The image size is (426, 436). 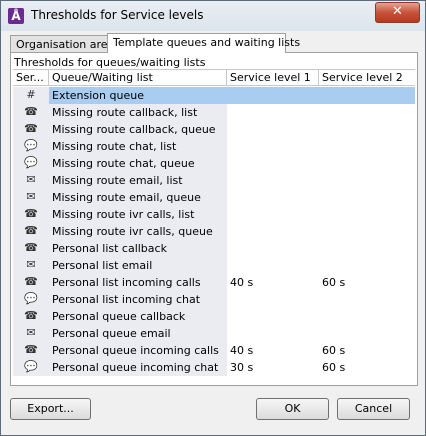 I want to click on table-row: ✉ Missing route email, list, so click(x=214, y=180).